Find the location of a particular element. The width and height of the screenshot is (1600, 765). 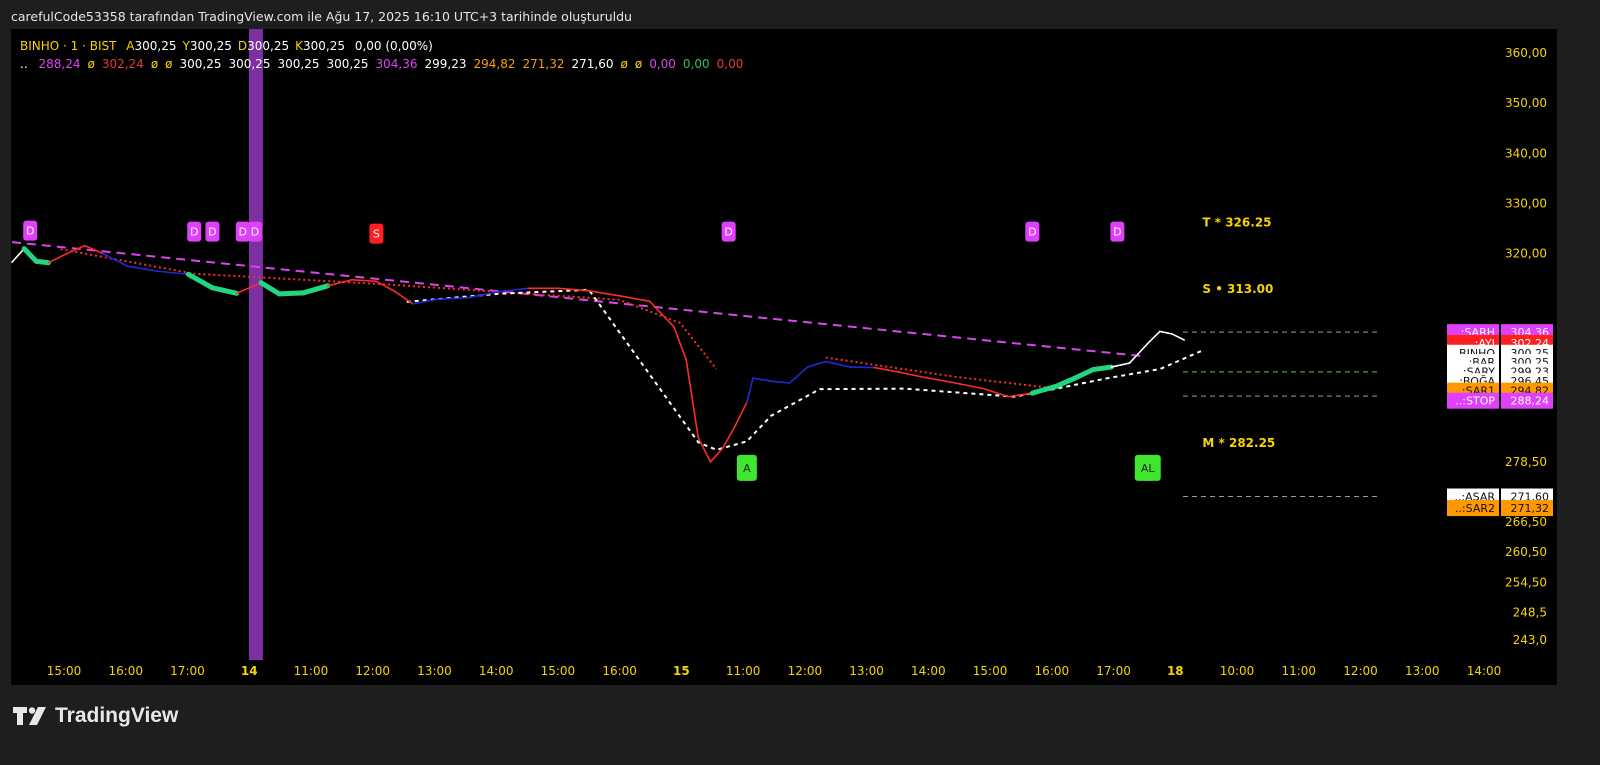

time-tick-label: 12:00 is located at coordinates (372, 671).